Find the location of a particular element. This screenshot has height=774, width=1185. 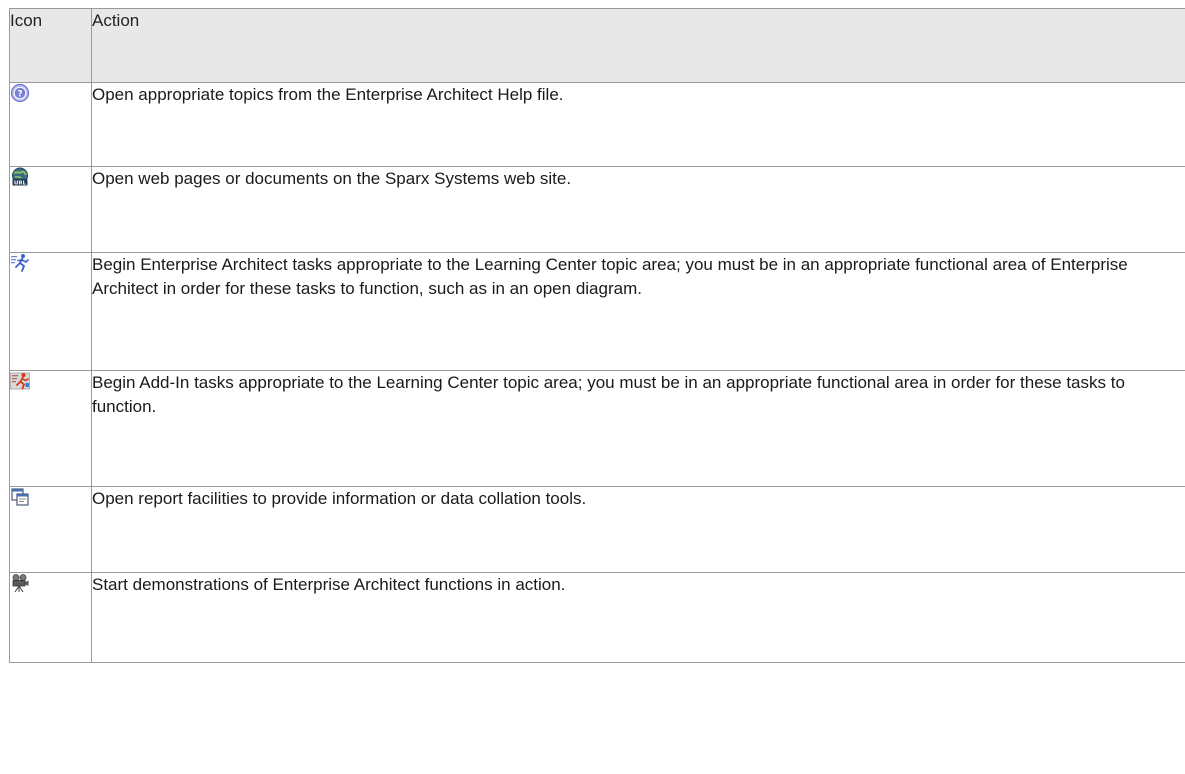

help-icon: ? is located at coordinates (20, 93).